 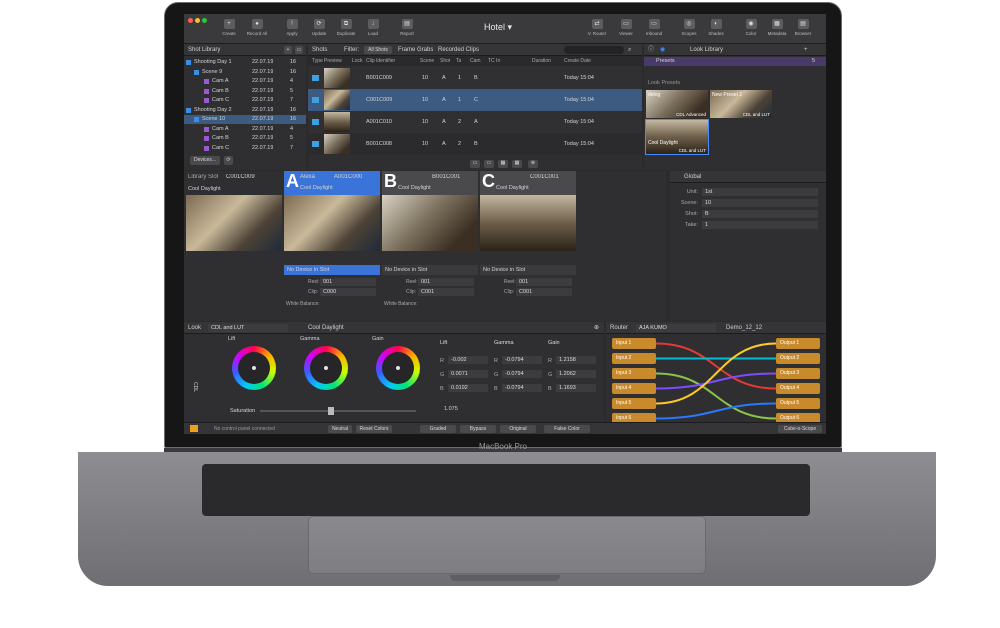 I want to click on cdl-lift-value: 0.0192, so click(x=468, y=388).